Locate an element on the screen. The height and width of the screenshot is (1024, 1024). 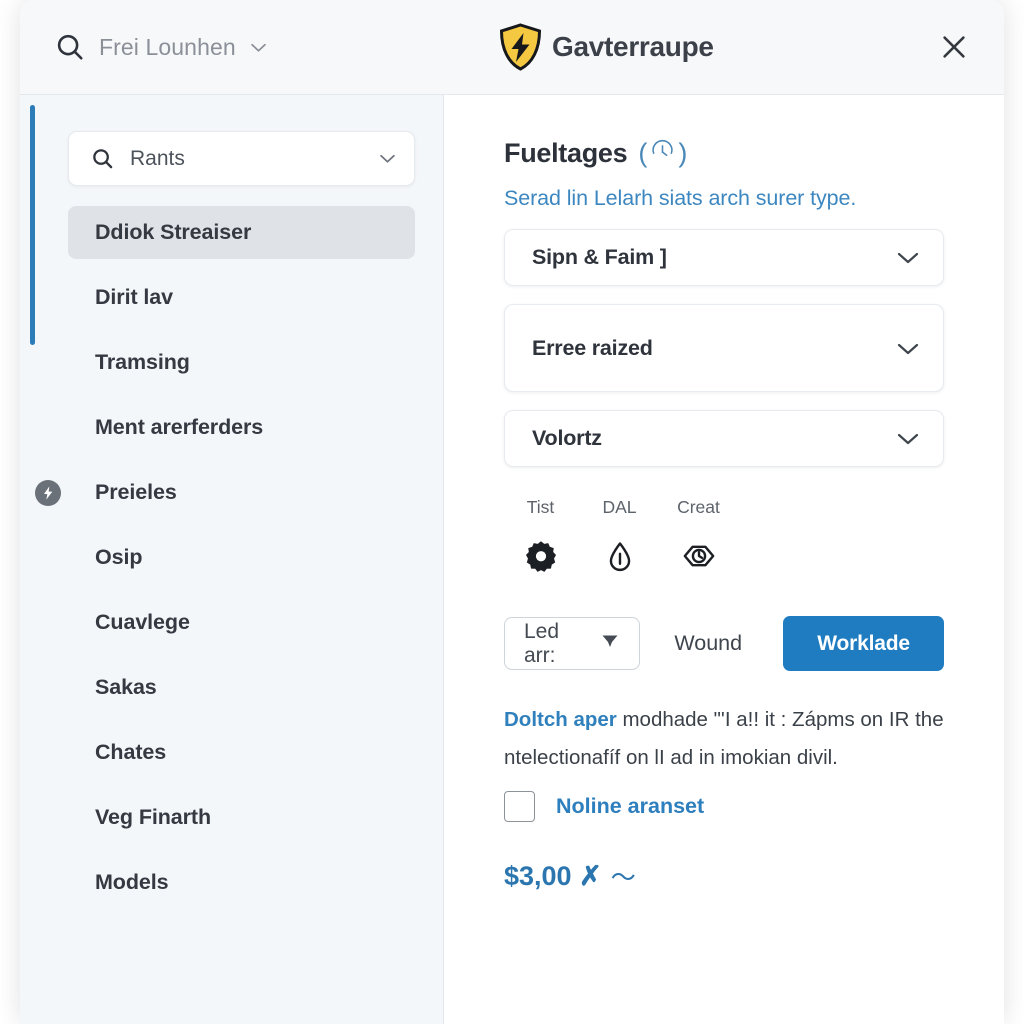
header-search-dropdown: Frei Lounhen is located at coordinates (161, 47).